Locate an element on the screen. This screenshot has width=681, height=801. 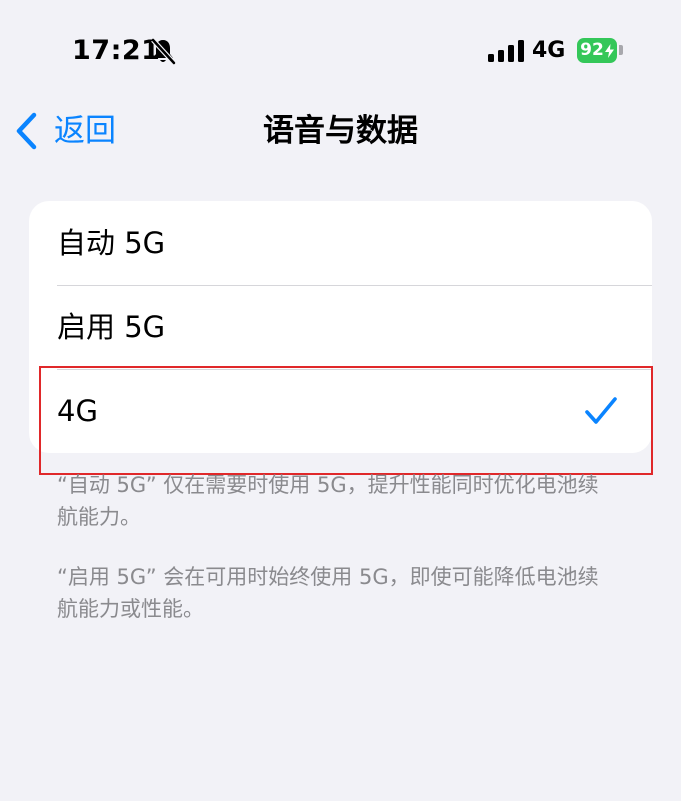
battery-level: 92 is located at coordinates (592, 50).